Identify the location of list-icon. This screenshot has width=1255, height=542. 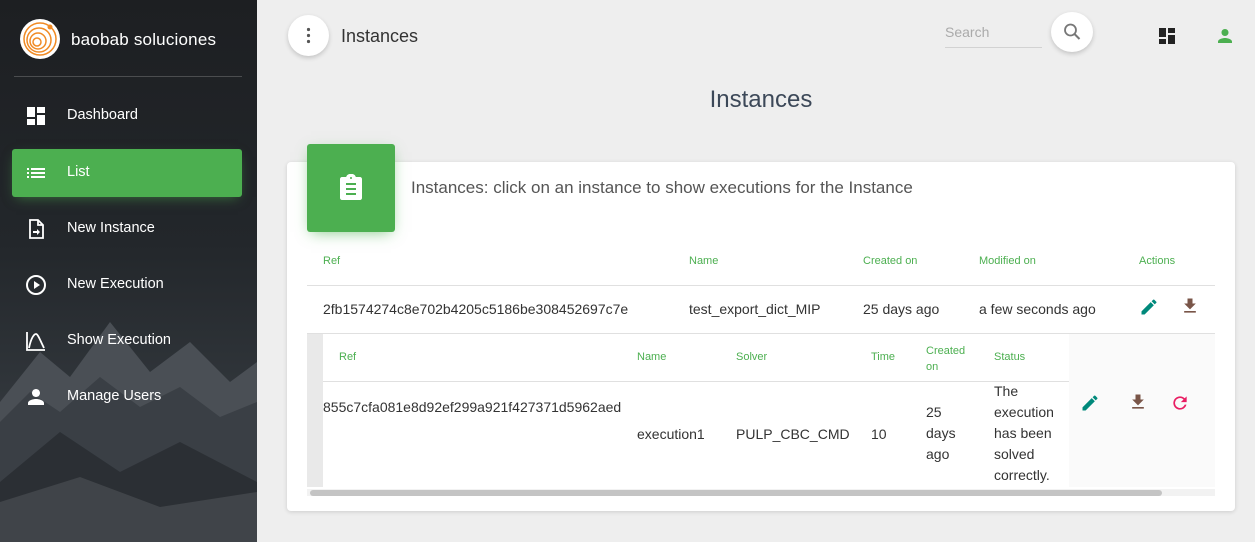
(36, 173).